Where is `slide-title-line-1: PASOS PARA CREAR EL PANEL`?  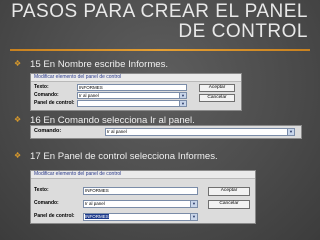 slide-title-line-1: PASOS PARA CREAR EL PANEL is located at coordinates (159, 11).